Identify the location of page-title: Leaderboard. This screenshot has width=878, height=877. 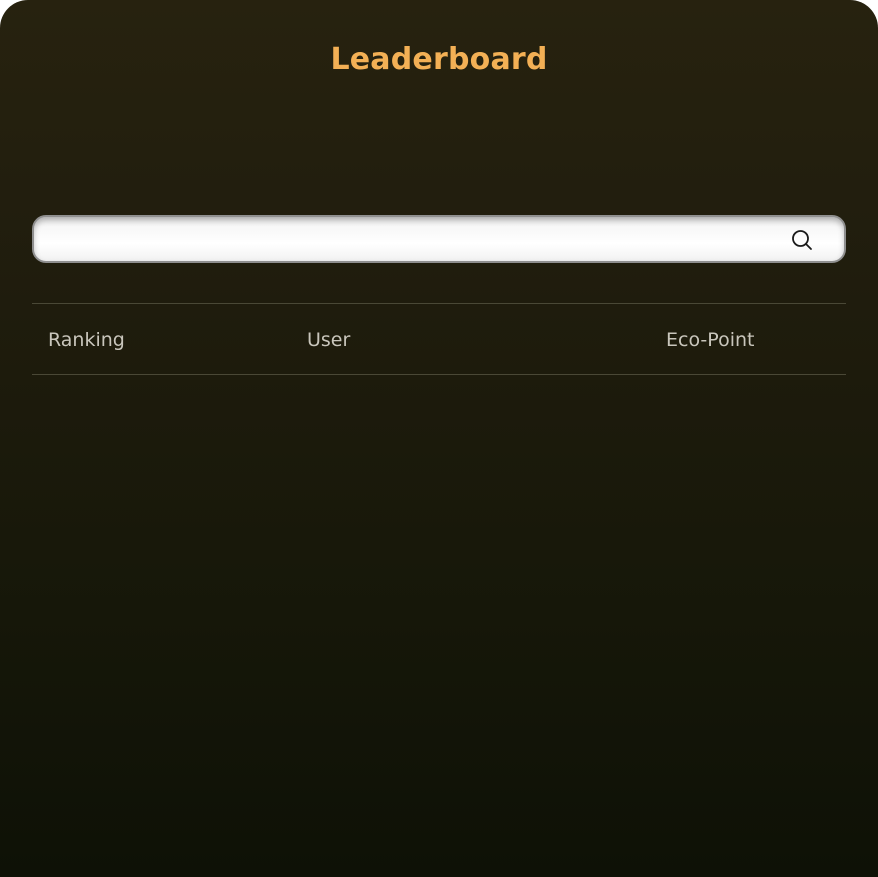
(439, 59).